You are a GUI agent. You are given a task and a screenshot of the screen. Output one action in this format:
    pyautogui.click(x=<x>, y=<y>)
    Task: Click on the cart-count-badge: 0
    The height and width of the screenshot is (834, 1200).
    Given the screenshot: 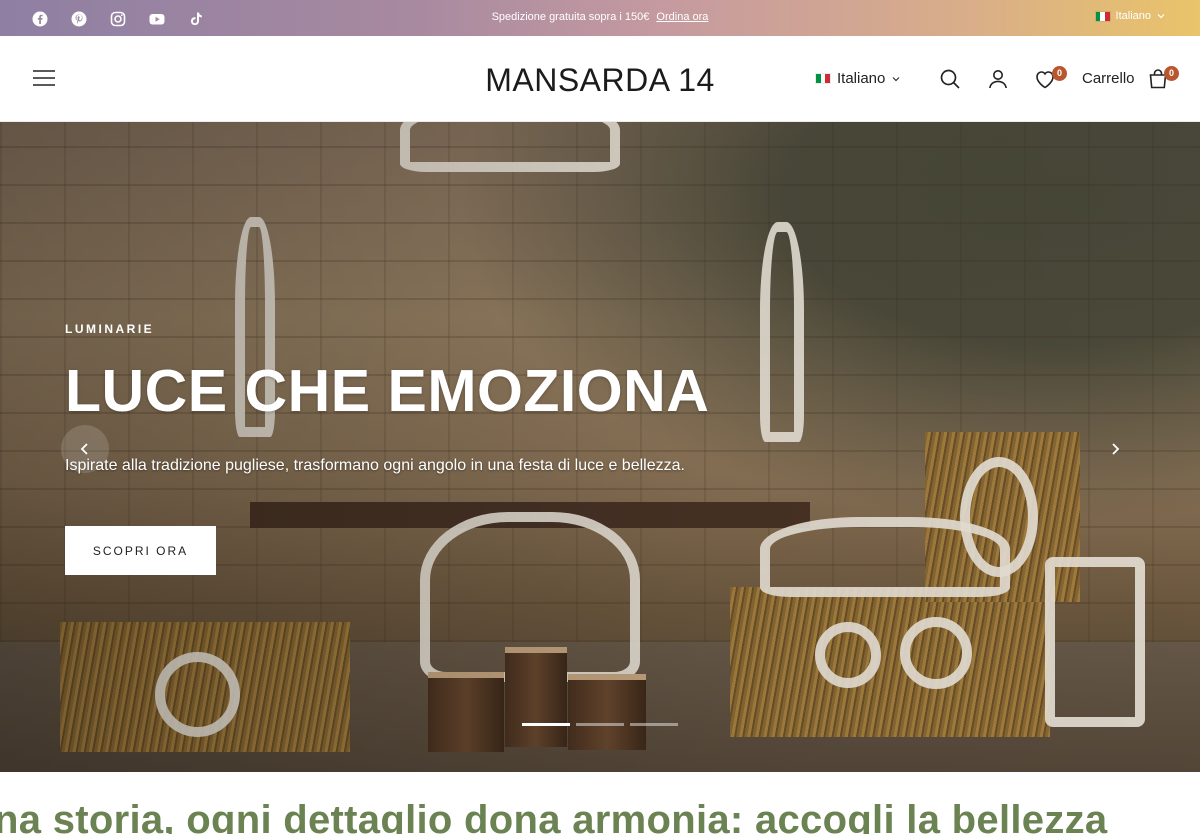 What is the action you would take?
    pyautogui.click(x=1171, y=73)
    